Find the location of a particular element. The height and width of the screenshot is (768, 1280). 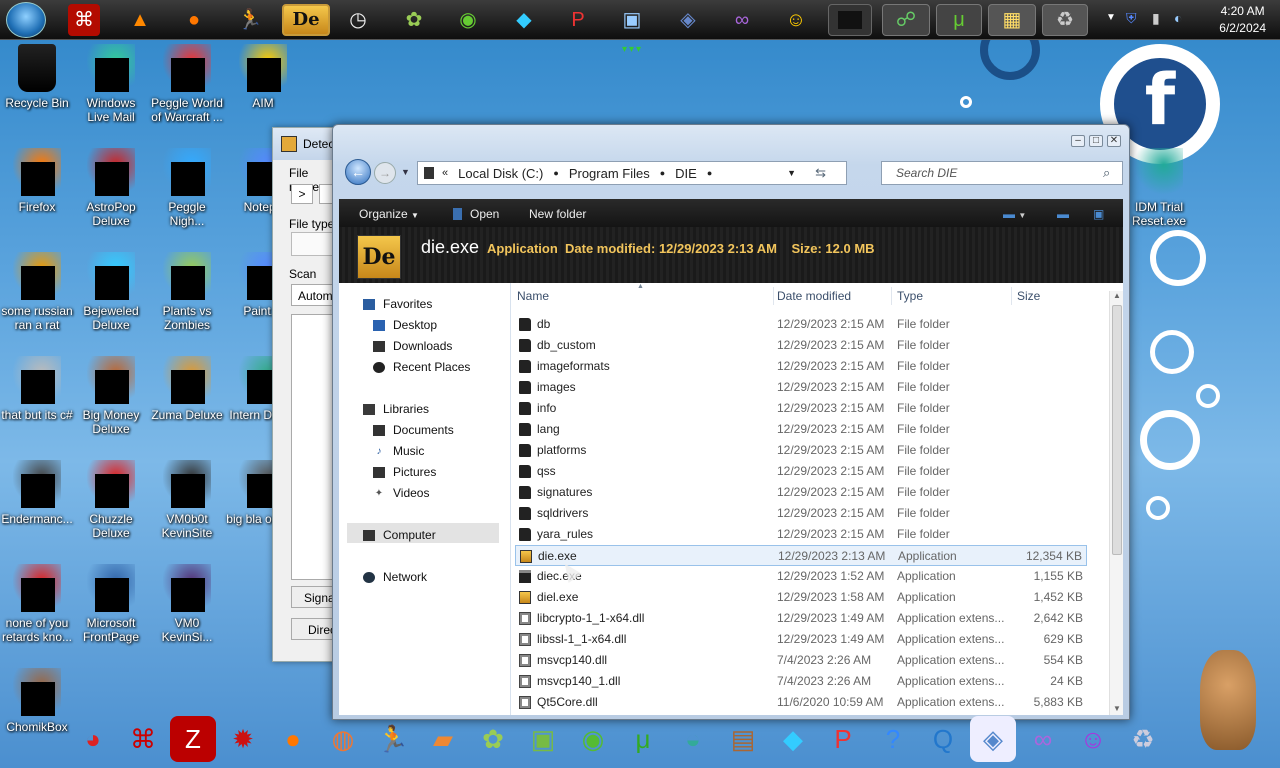

yahoo-icon: ☺ is located at coordinates (1093, 739).